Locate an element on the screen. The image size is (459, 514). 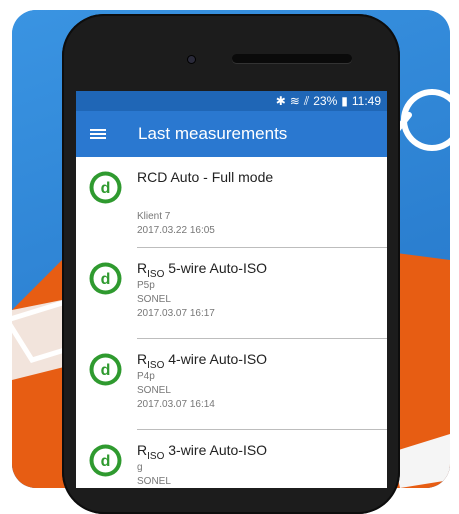
item-line3: 2017.03.07 16:17 is located at coordinates (176, 313).